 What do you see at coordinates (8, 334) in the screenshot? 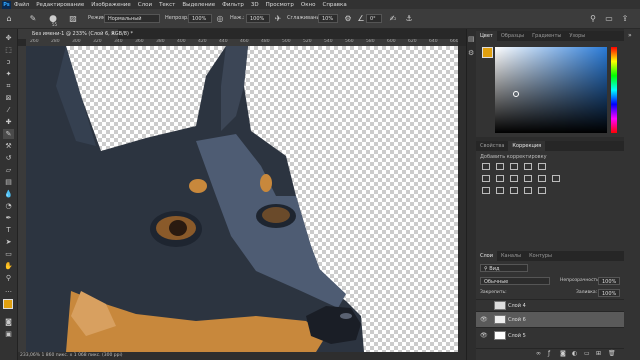
I see `screen-mode-icon: ▣` at bounding box center [8, 334].